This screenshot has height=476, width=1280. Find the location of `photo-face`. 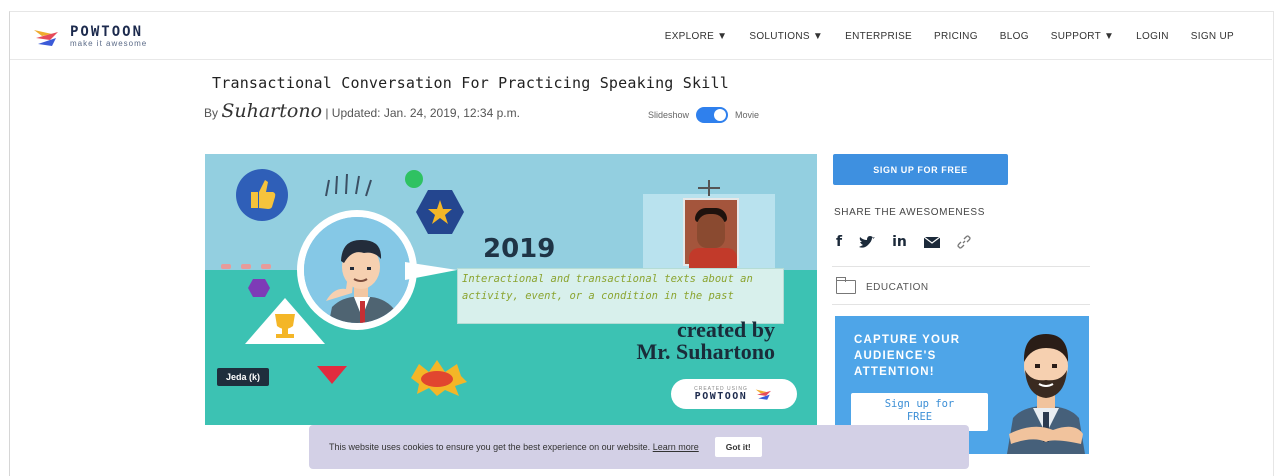

photo-face is located at coordinates (711, 231).